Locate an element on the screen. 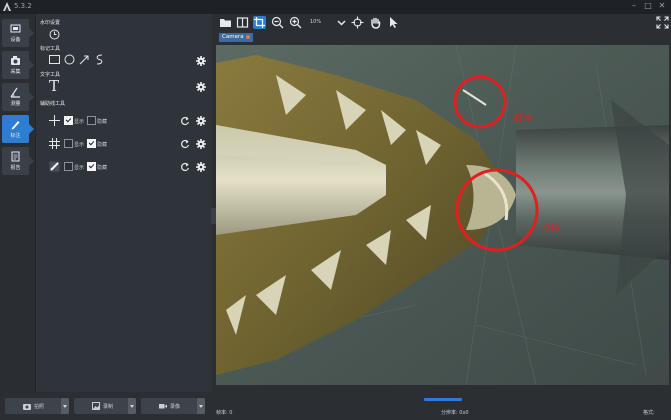 This screenshot has height=420, width=671. photo-button: 拍照 is located at coordinates (37, 406).